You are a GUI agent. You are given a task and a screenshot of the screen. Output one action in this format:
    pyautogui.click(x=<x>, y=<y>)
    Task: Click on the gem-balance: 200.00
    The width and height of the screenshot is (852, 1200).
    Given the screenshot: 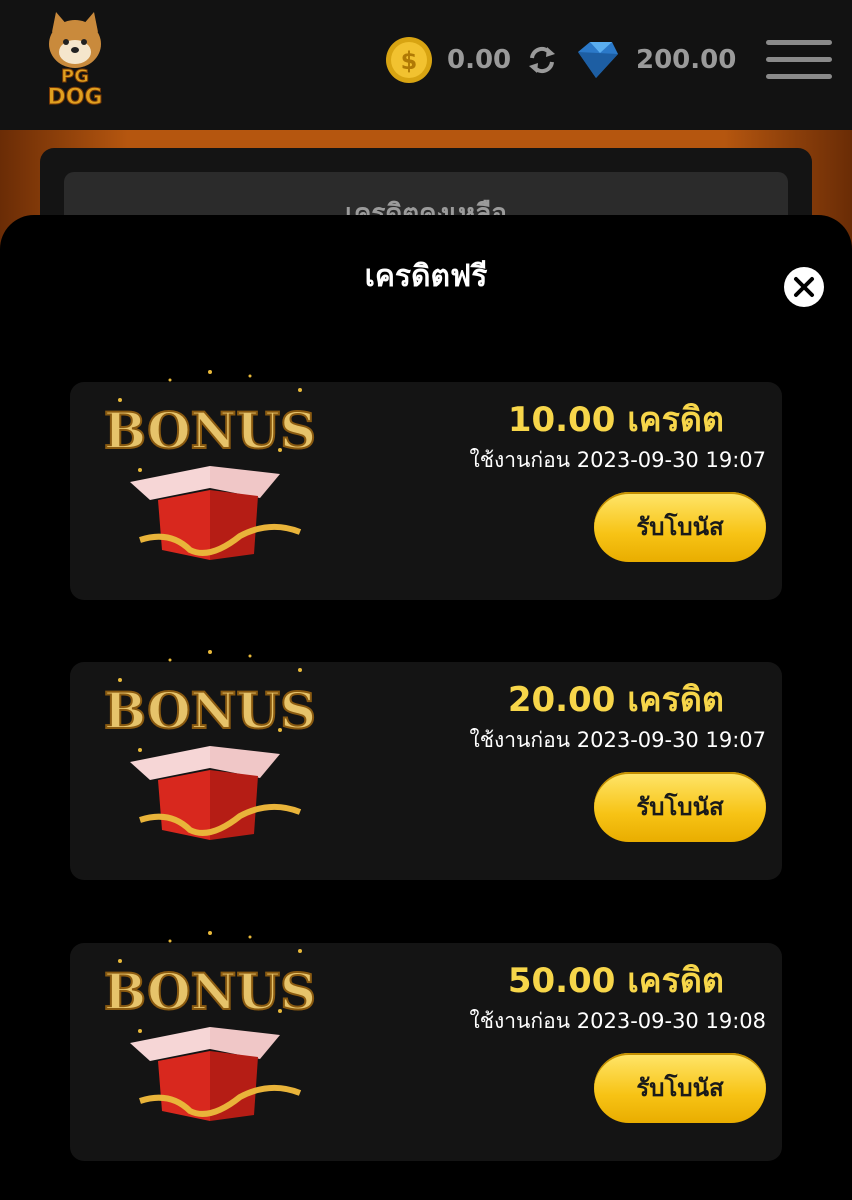 What is the action you would take?
    pyautogui.click(x=654, y=60)
    